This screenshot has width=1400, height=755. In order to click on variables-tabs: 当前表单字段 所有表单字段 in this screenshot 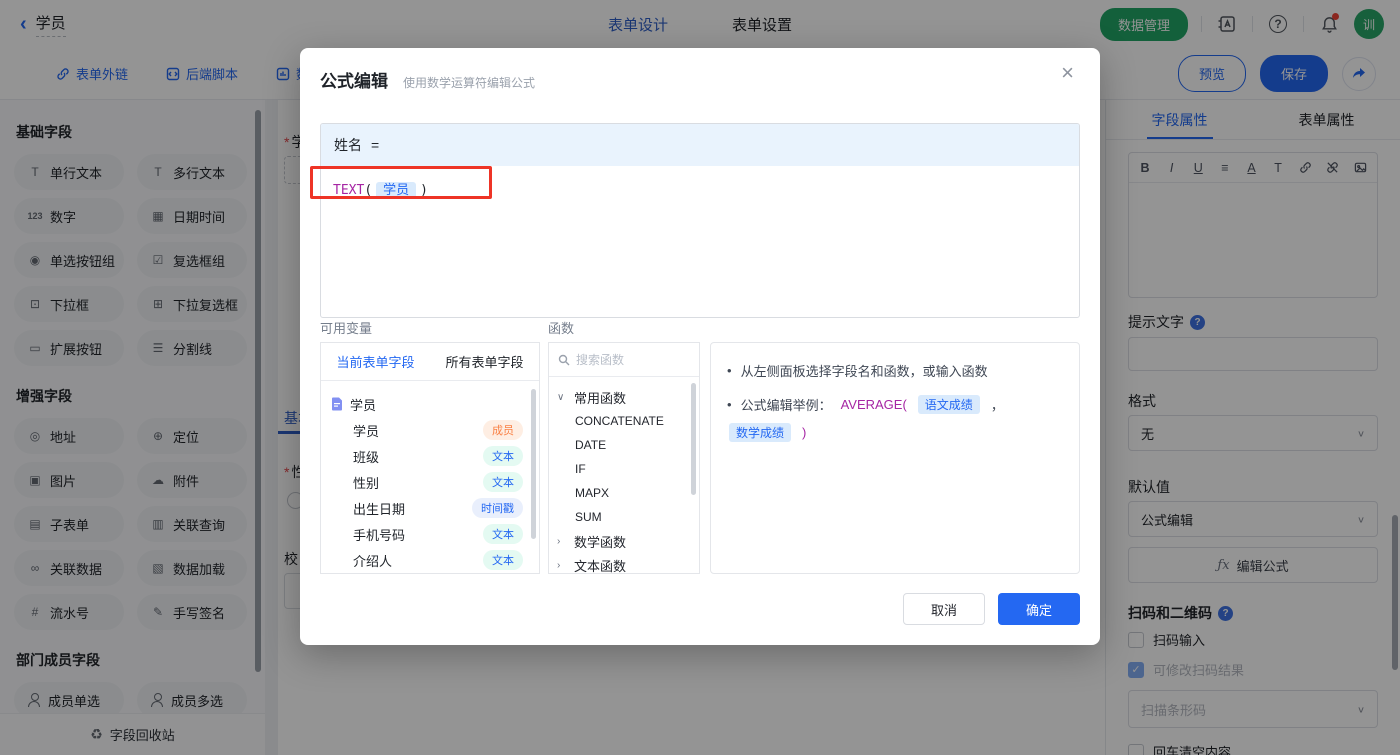, I will do `click(430, 362)`.